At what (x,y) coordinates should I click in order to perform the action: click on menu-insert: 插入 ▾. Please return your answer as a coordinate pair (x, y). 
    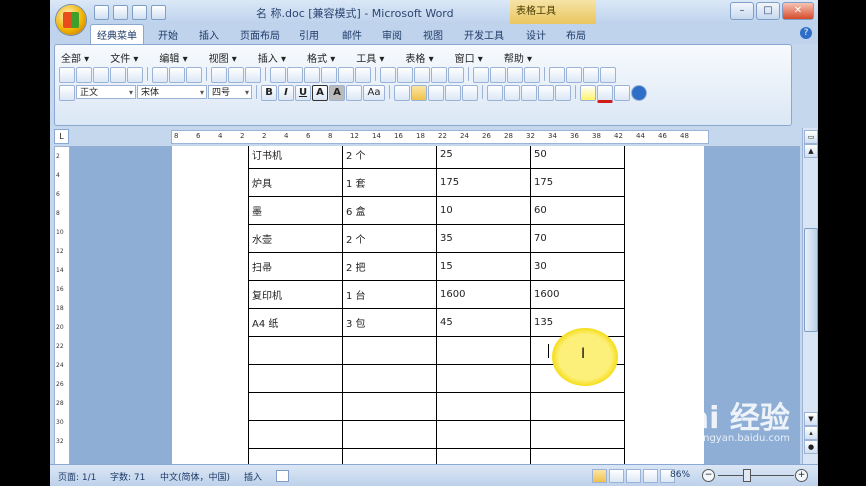
    Looking at the image, I should click on (272, 57).